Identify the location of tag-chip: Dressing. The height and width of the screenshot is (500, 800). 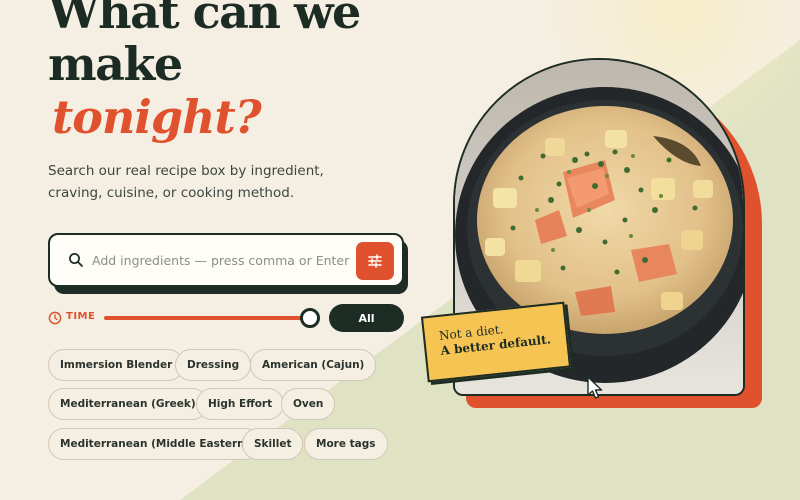
(213, 365).